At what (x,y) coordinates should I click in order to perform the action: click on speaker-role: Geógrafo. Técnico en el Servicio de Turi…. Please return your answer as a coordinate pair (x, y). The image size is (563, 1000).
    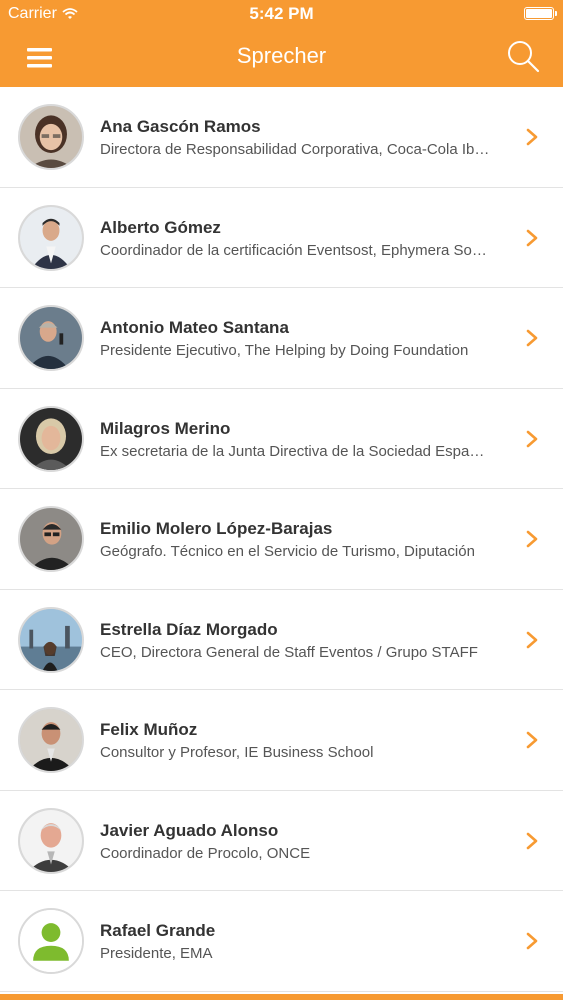
    Looking at the image, I should click on (287, 551).